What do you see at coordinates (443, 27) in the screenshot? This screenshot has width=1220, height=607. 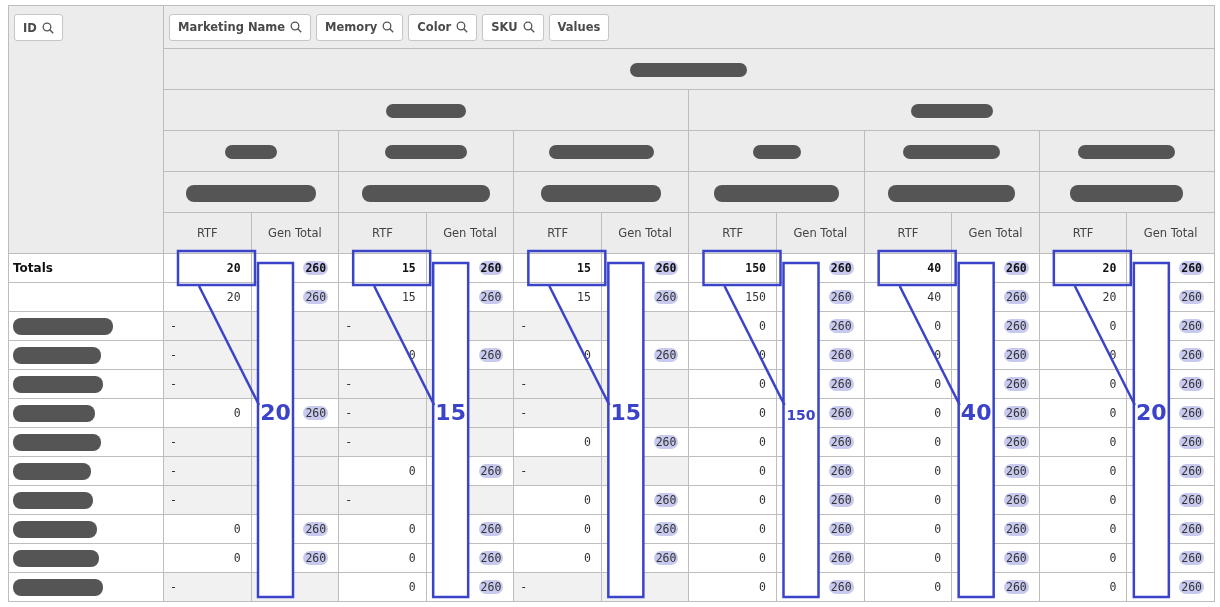 I see `field-filter-button: Color` at bounding box center [443, 27].